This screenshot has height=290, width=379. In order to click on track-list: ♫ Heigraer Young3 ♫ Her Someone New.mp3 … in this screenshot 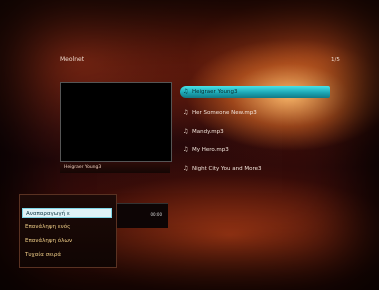, I will do `click(255, 132)`.